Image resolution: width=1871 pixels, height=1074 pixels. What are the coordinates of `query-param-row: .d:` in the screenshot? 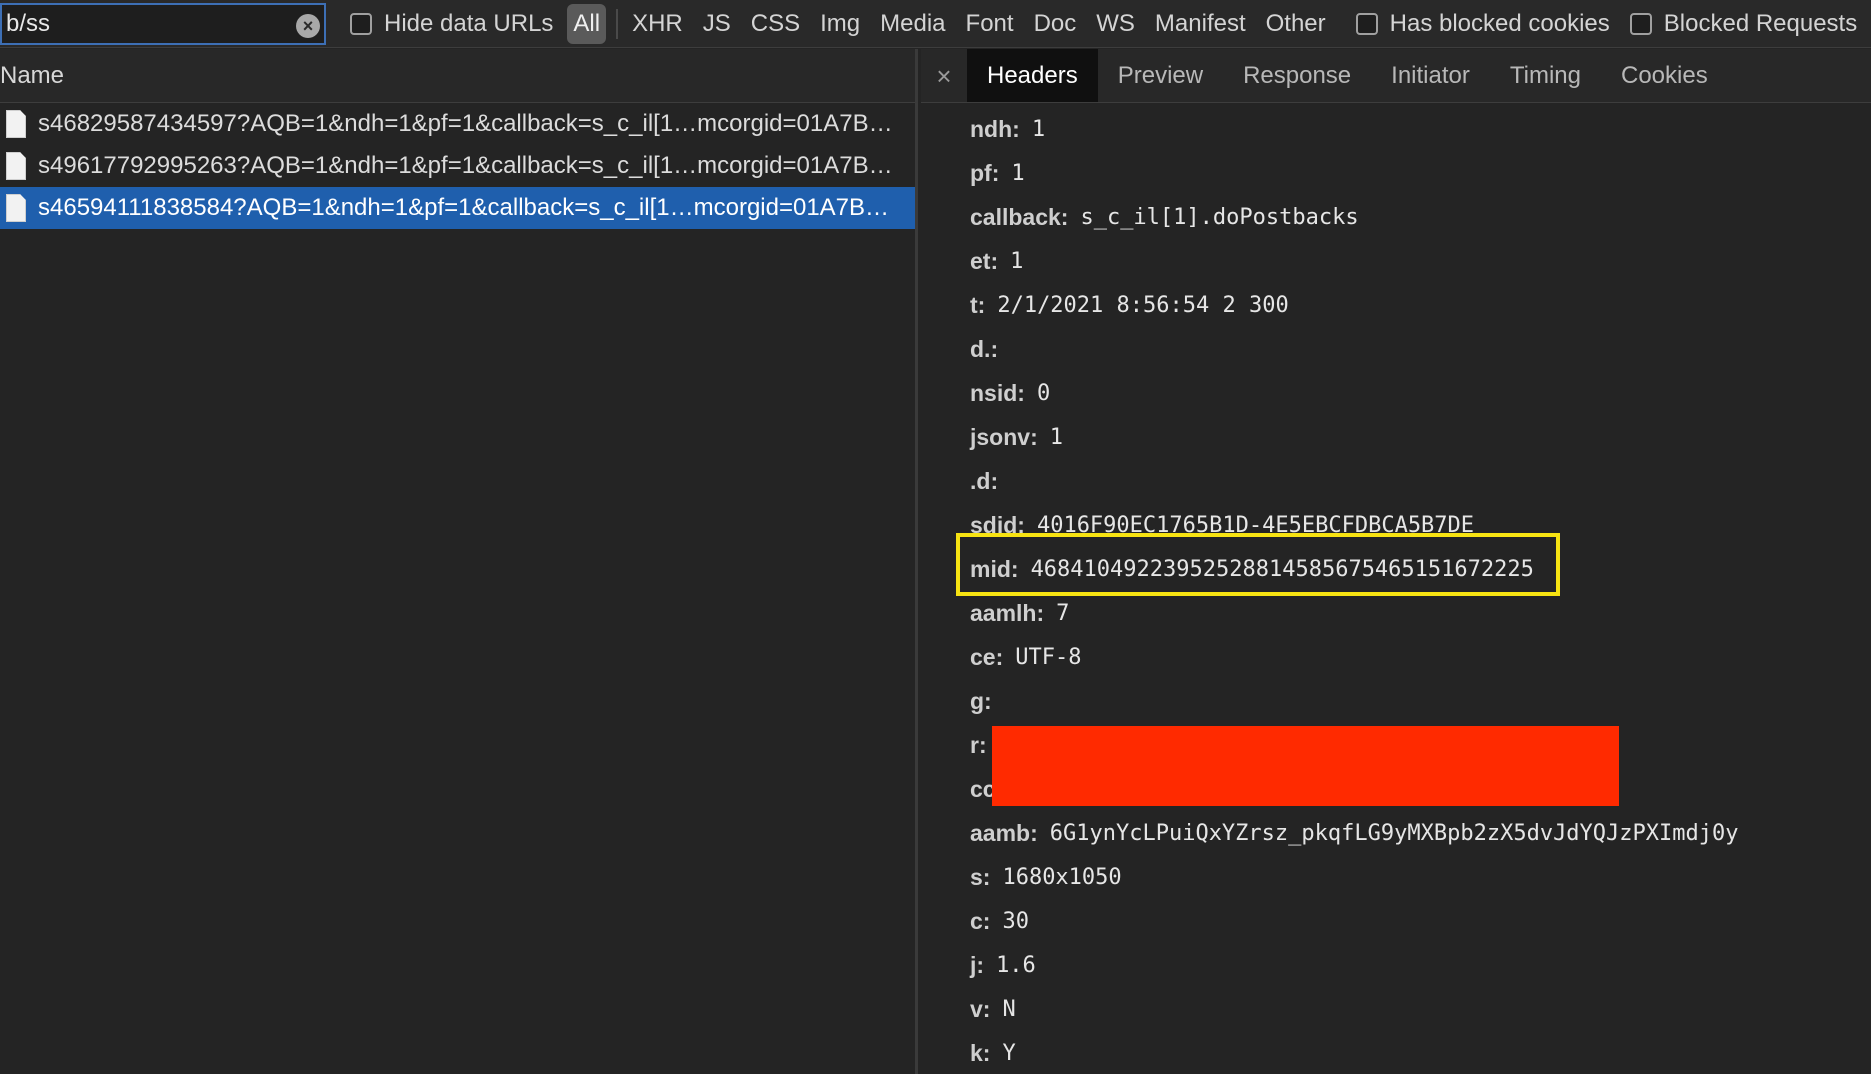 It's located at (1420, 481).